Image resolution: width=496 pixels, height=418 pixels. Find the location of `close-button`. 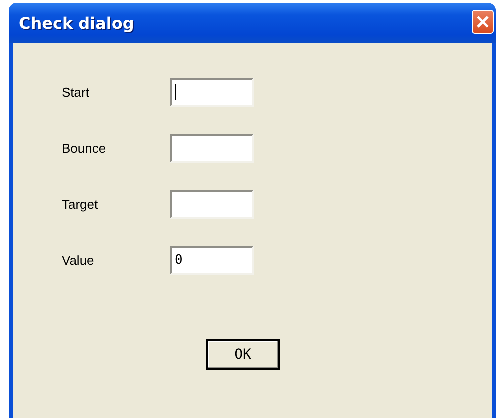

close-button is located at coordinates (483, 22).